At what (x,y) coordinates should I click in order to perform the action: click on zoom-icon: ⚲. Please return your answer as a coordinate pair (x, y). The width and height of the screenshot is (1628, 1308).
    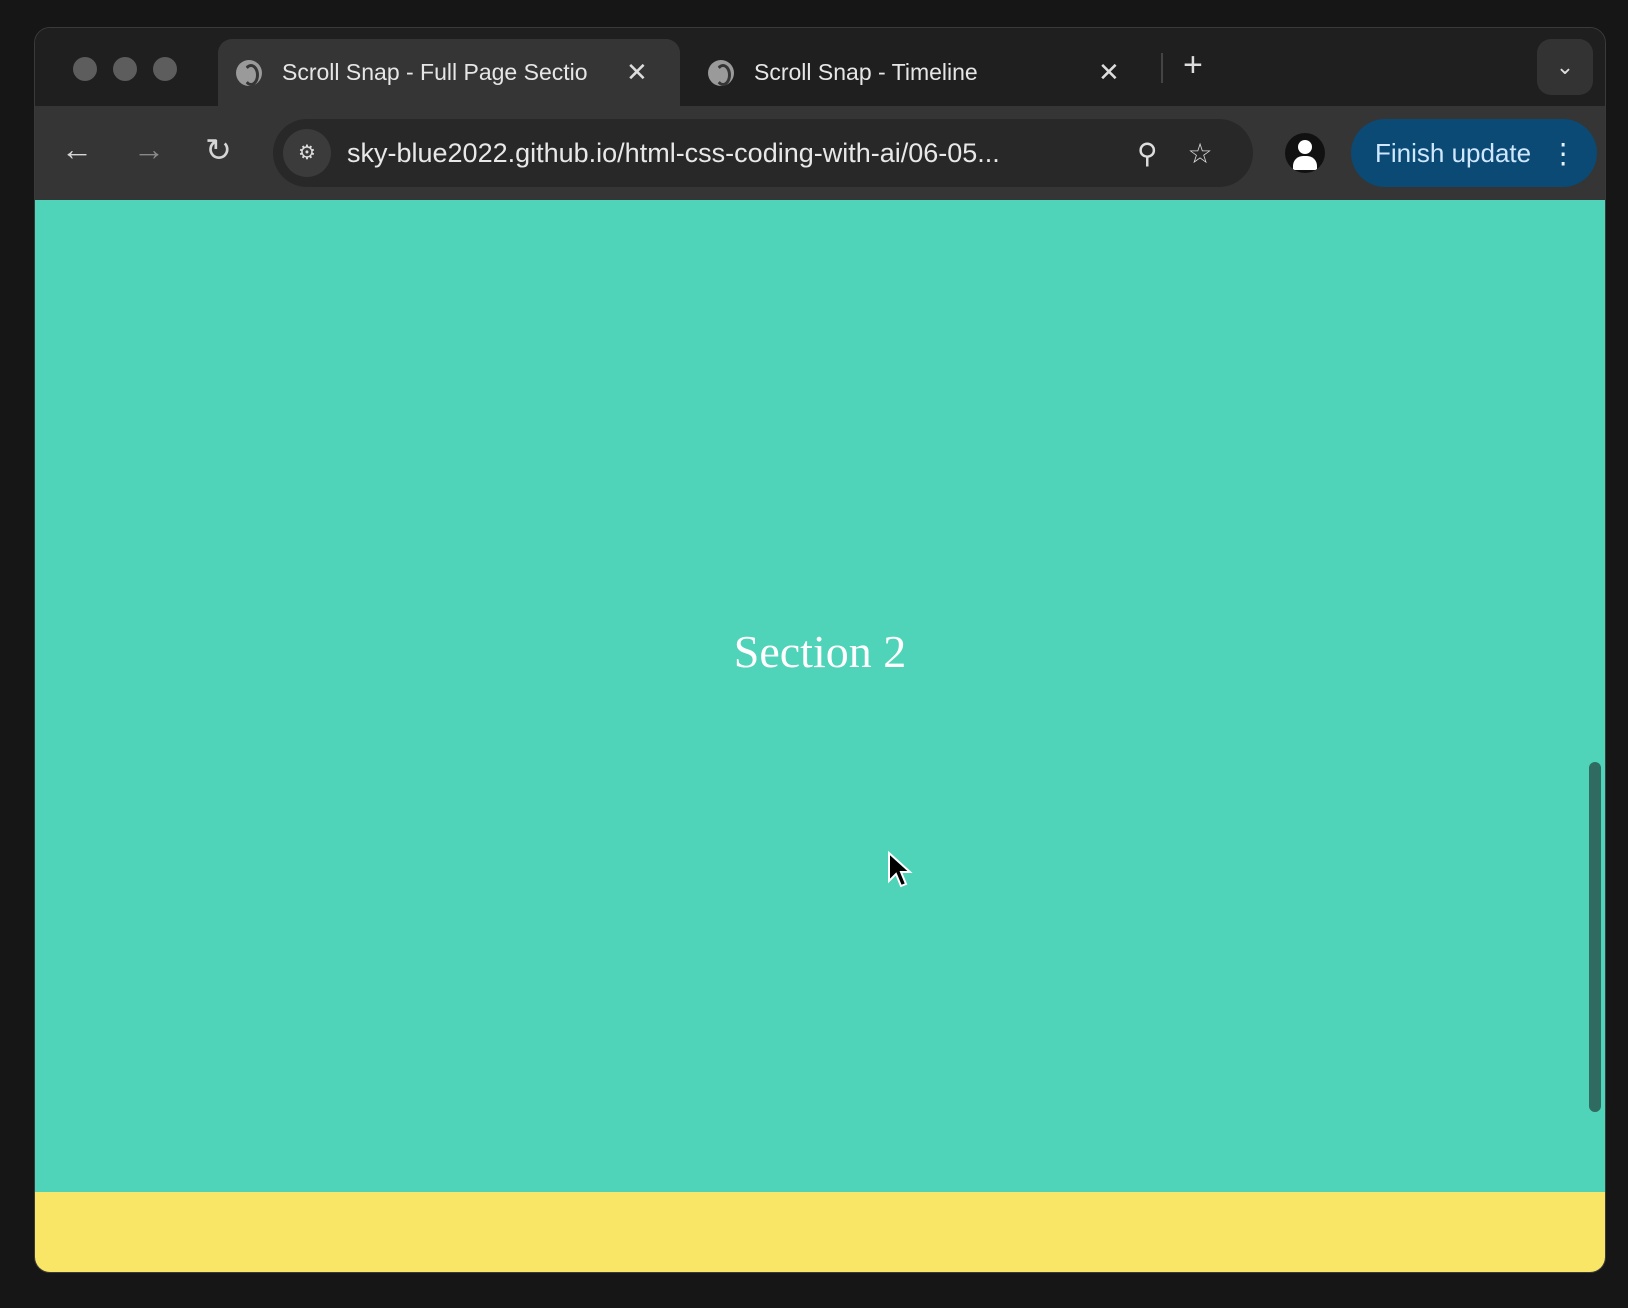
    Looking at the image, I should click on (1147, 153).